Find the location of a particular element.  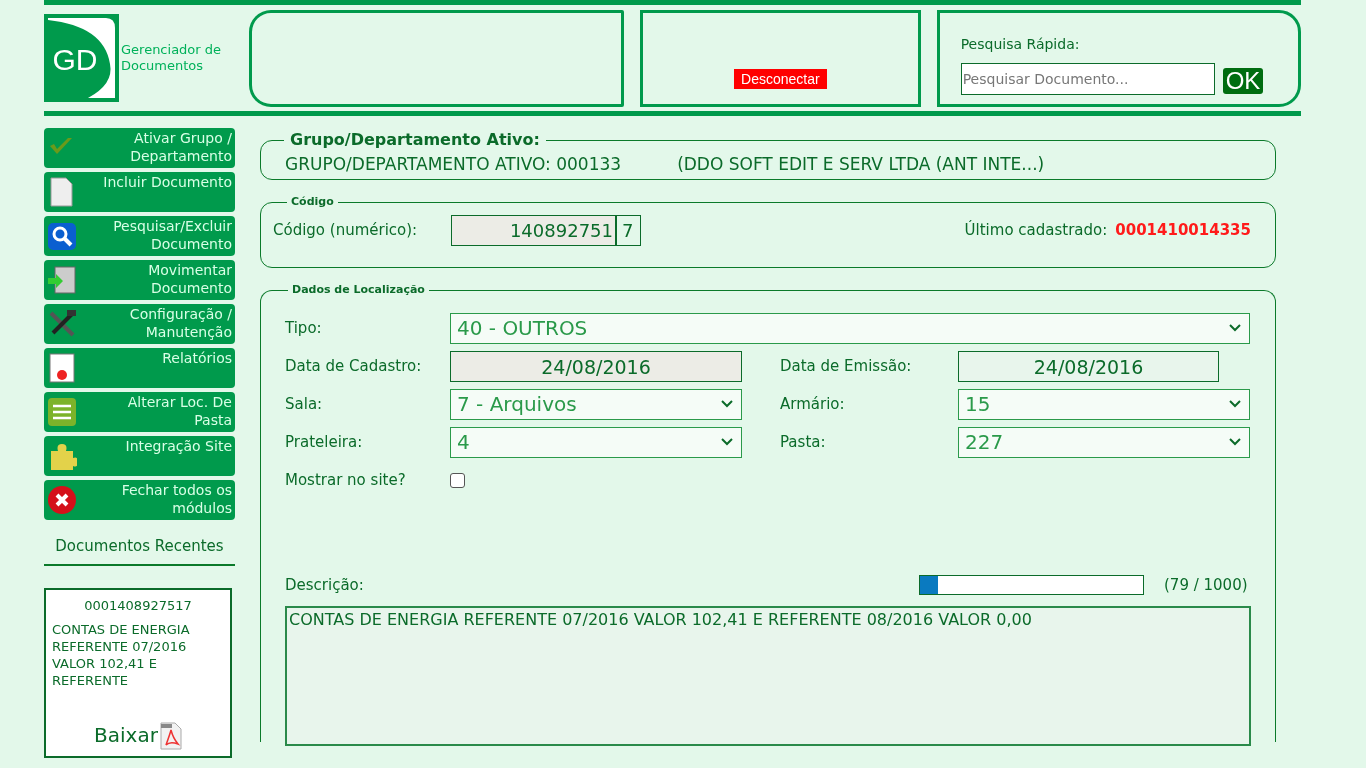

app-title: Gerenciador de Documentos is located at coordinates (172, 57).